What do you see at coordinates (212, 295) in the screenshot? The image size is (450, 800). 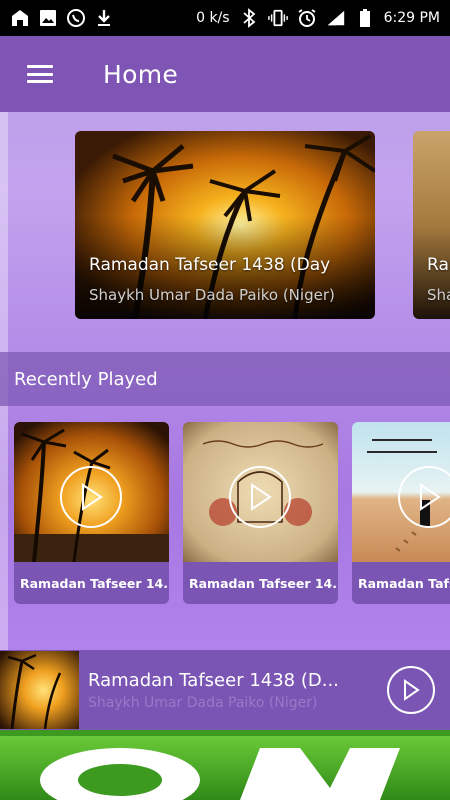 I see `featured-subtitle: Shaykh Umar Dada Paiko (Niger)` at bounding box center [212, 295].